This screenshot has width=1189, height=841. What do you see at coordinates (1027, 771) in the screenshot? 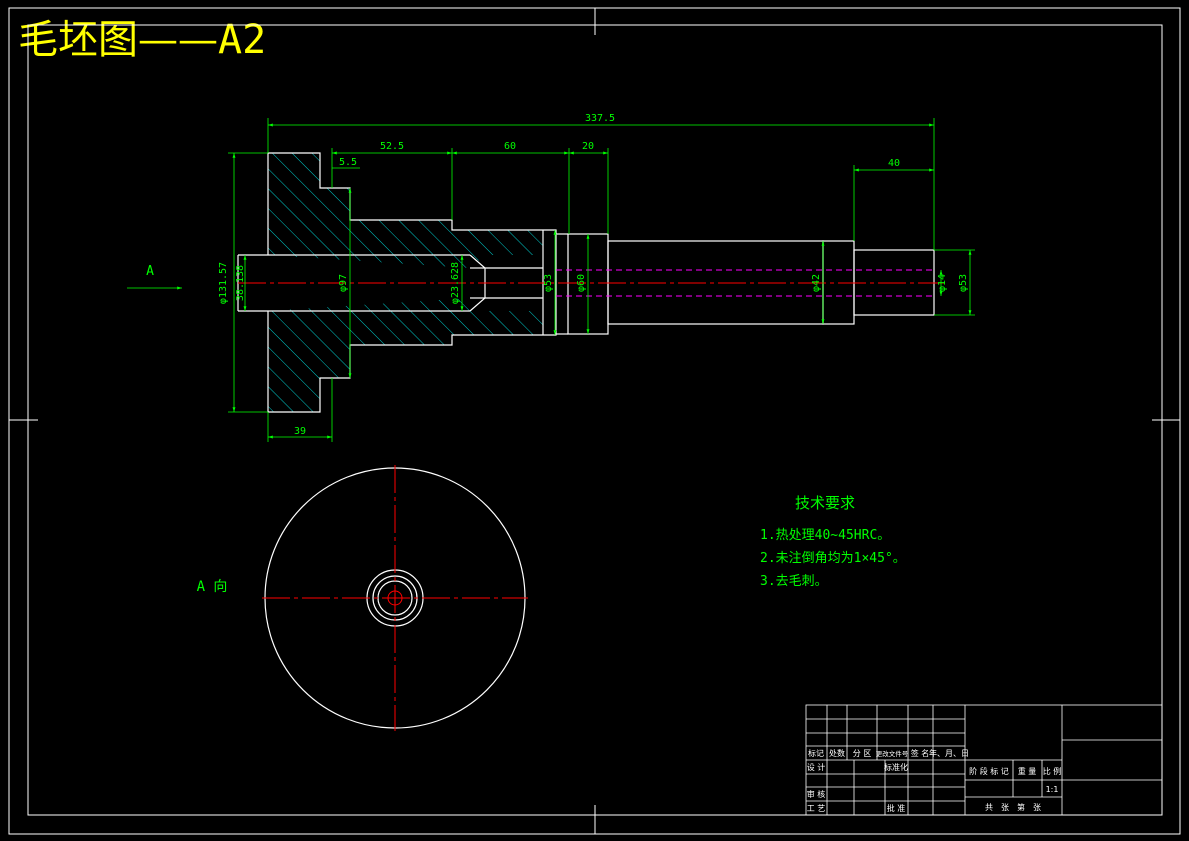
I see `tb-weight: 重 量` at bounding box center [1027, 771].